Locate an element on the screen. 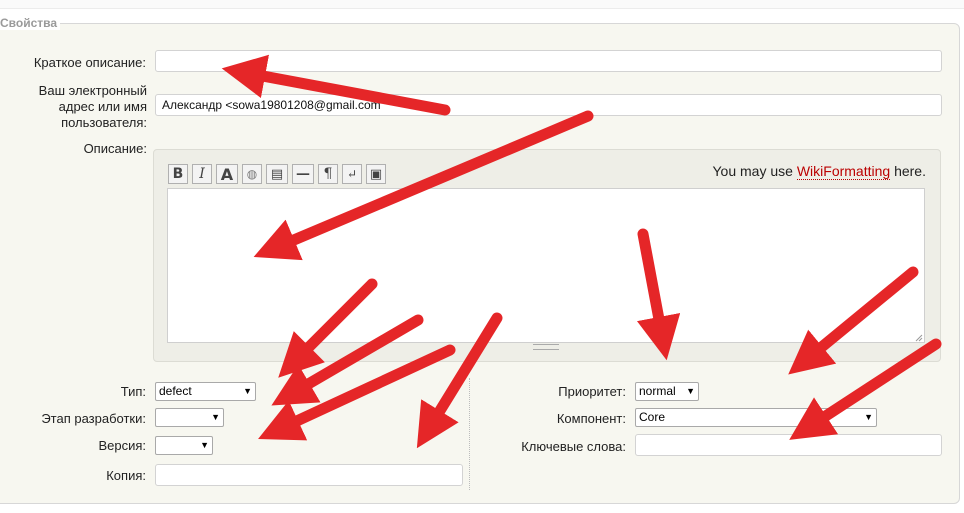 This screenshot has width=964, height=513. description-label: Описание: is located at coordinates (115, 148).